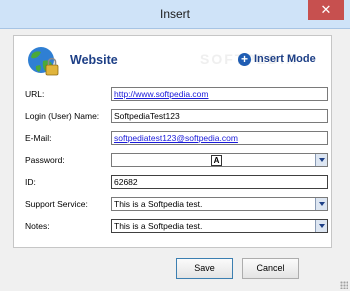 The width and height of the screenshot is (350, 291). I want to click on email-label: E-Mail:, so click(38, 138).